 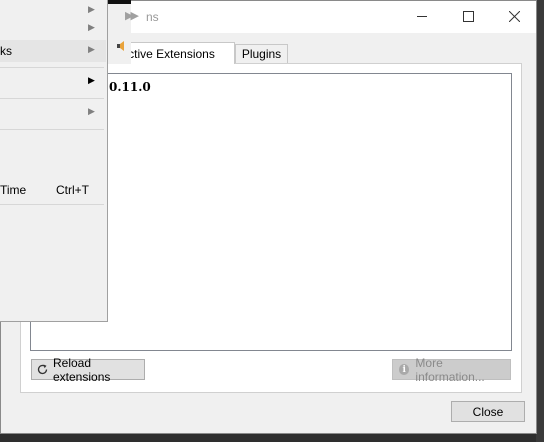 What do you see at coordinates (54, 161) in the screenshot?
I see `popup-menu: ▶ ▶ ks ▶ ▶ ▶ Time Ctrl+T` at bounding box center [54, 161].